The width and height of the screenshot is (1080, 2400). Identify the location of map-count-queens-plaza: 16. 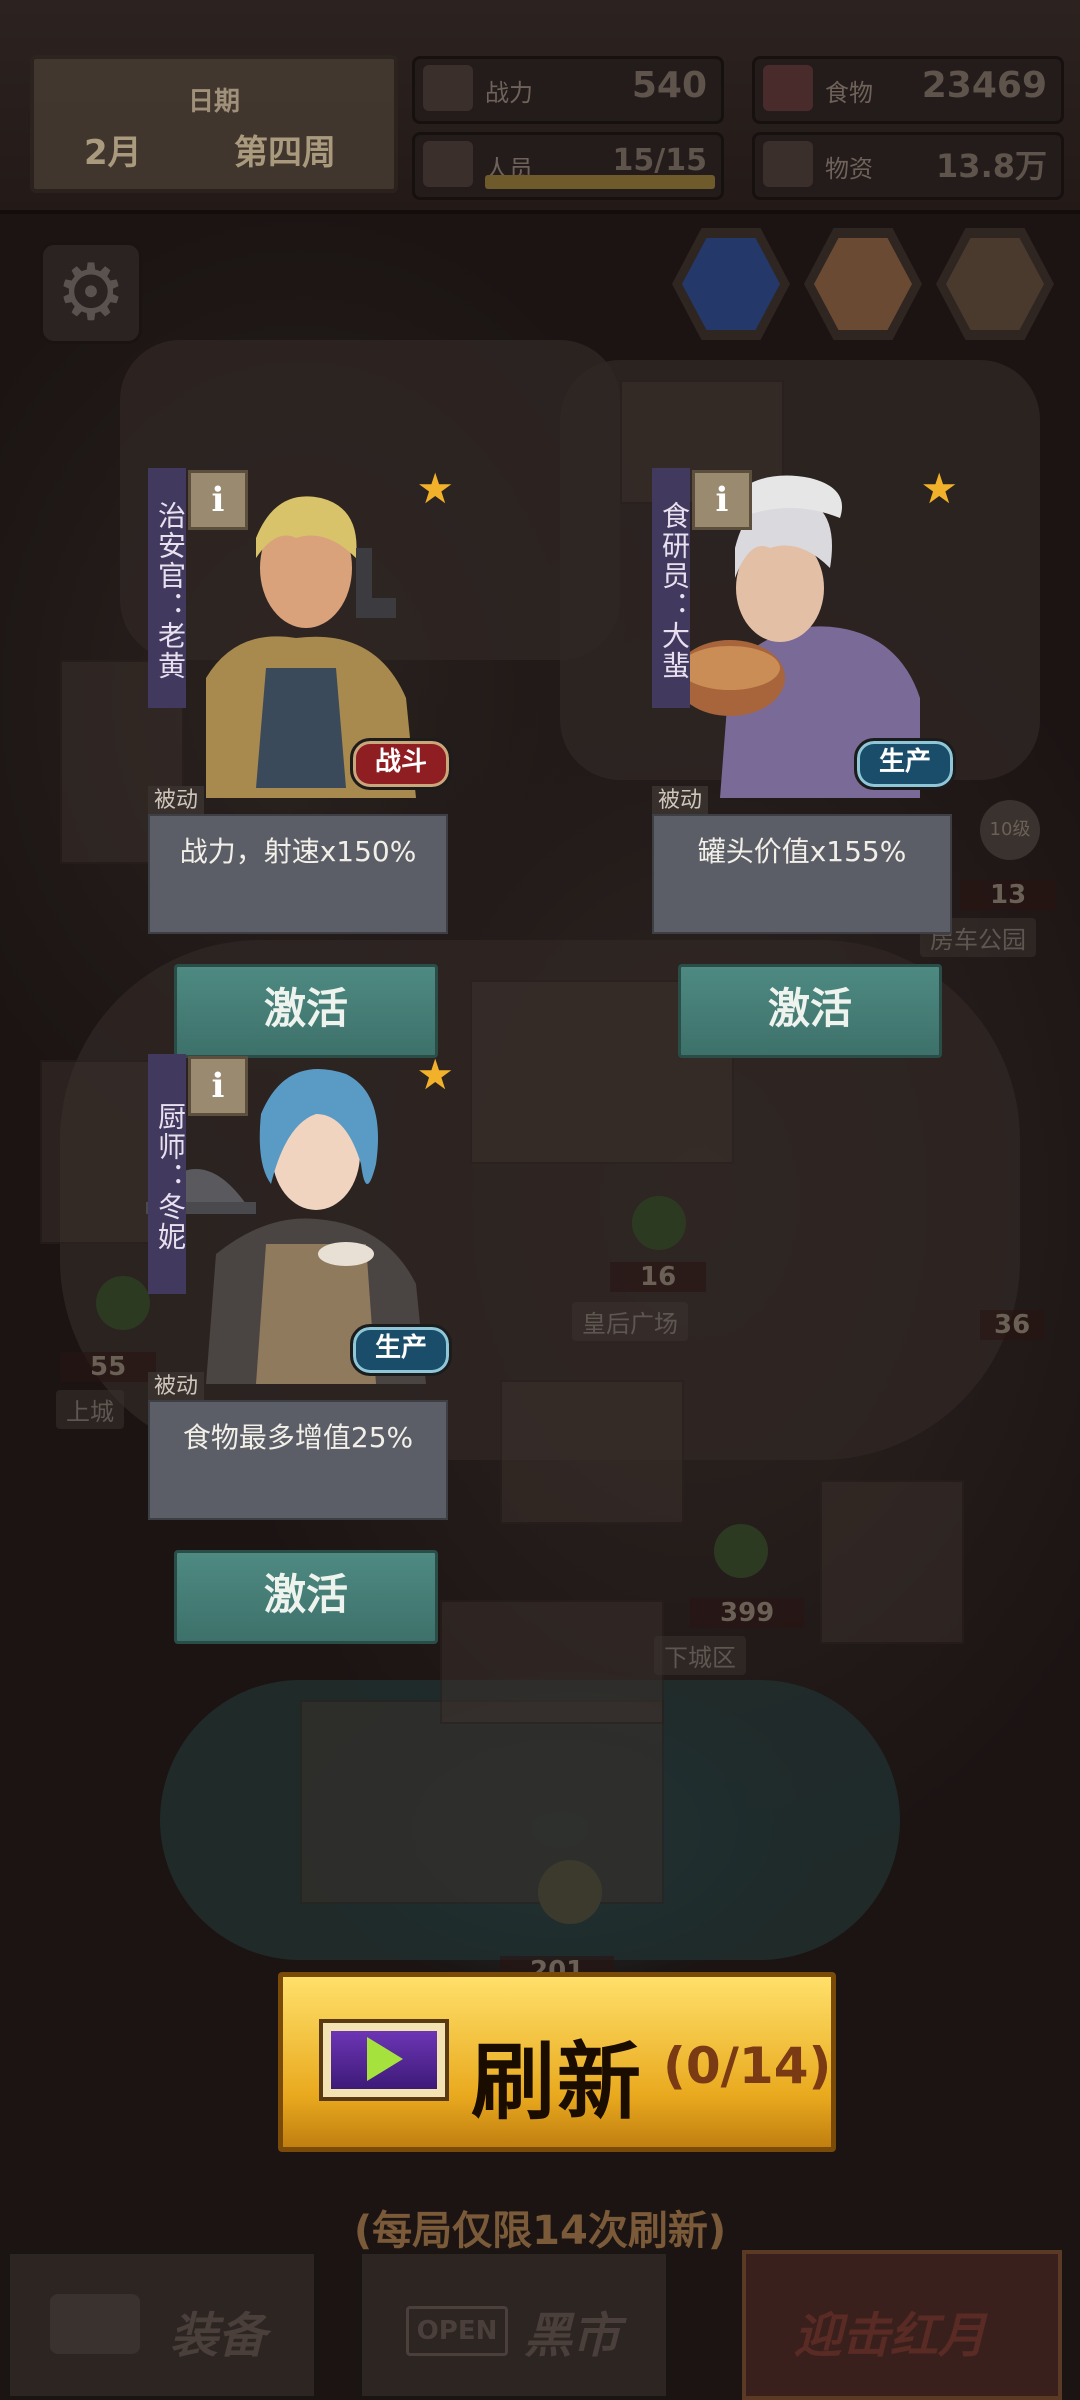
(658, 1277).